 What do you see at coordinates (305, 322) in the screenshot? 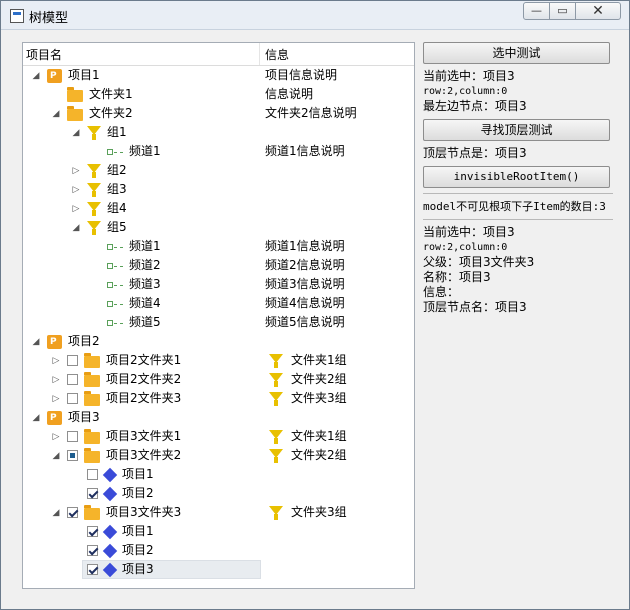
I see `row-info-cell: 频道5信息说明` at bounding box center [305, 322].